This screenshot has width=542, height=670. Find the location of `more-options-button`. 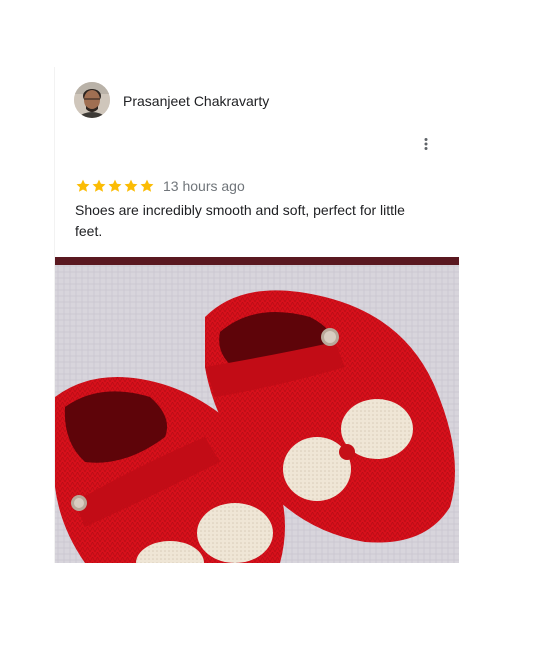

more-options-button is located at coordinates (426, 144).